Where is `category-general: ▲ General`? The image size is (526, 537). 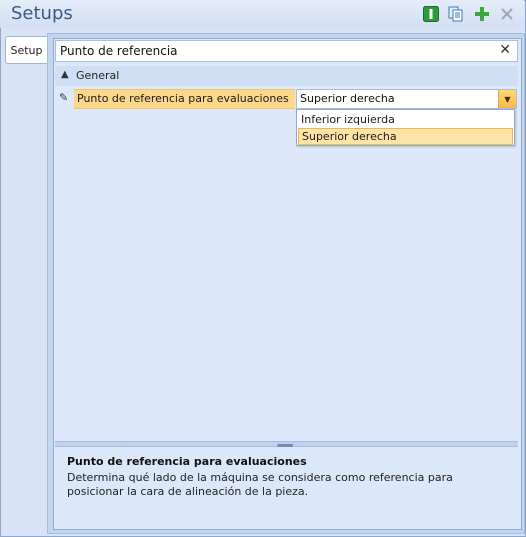
category-general: ▲ General is located at coordinates (286, 76).